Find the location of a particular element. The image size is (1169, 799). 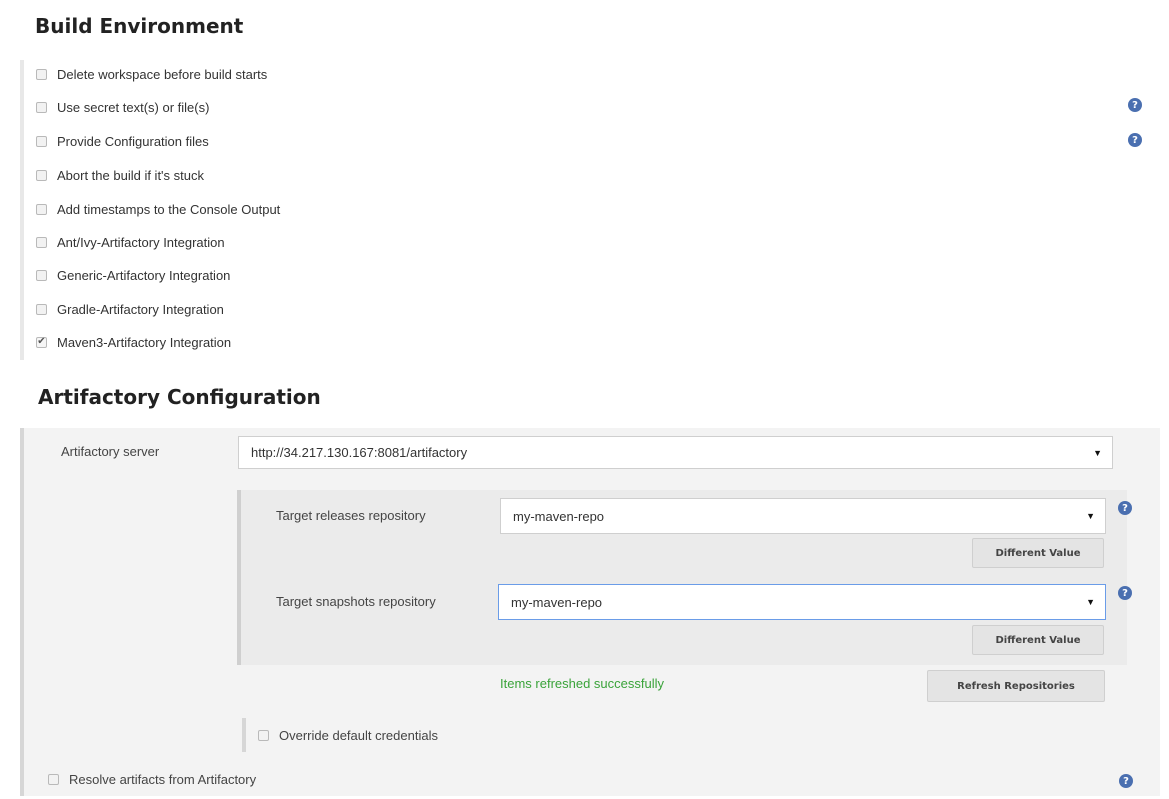

target-snapshots-select: my-maven-repo ▼ is located at coordinates (802, 602).